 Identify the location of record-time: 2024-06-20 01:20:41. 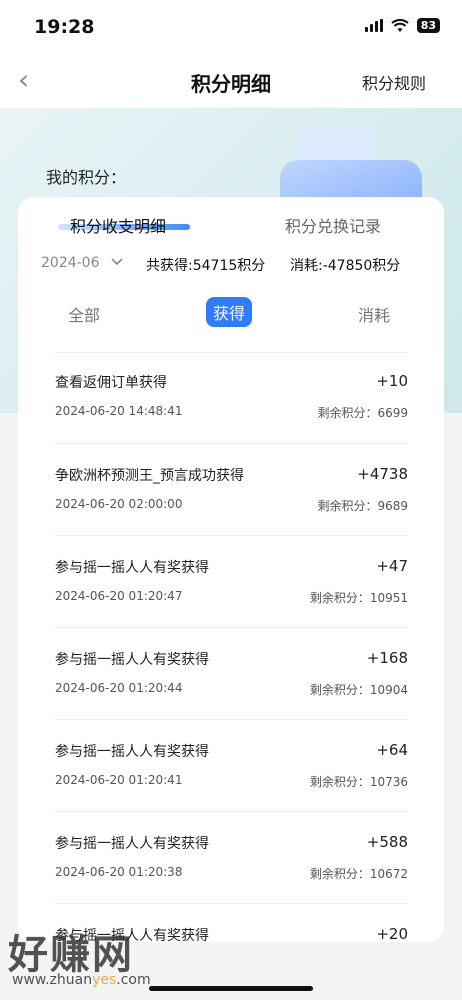
(119, 780).